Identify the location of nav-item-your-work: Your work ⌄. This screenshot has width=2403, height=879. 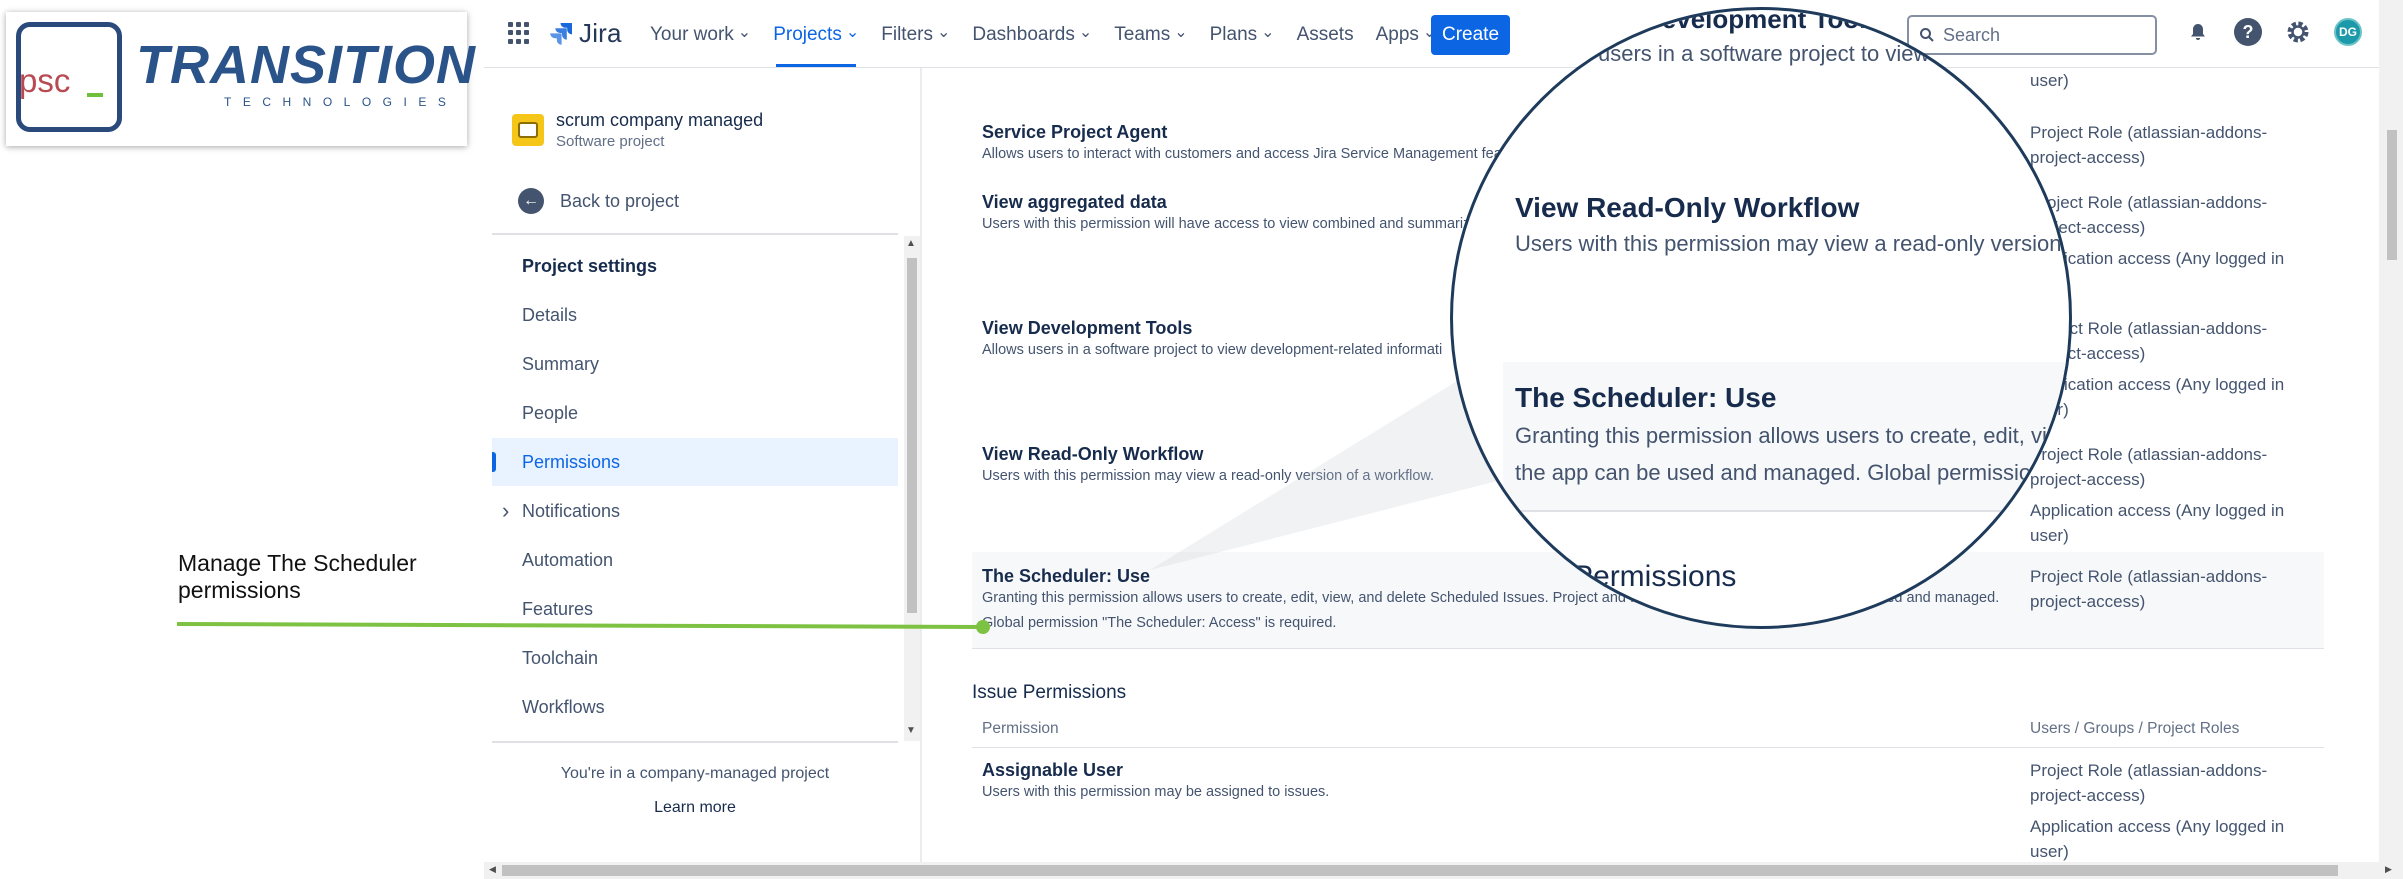
(700, 35).